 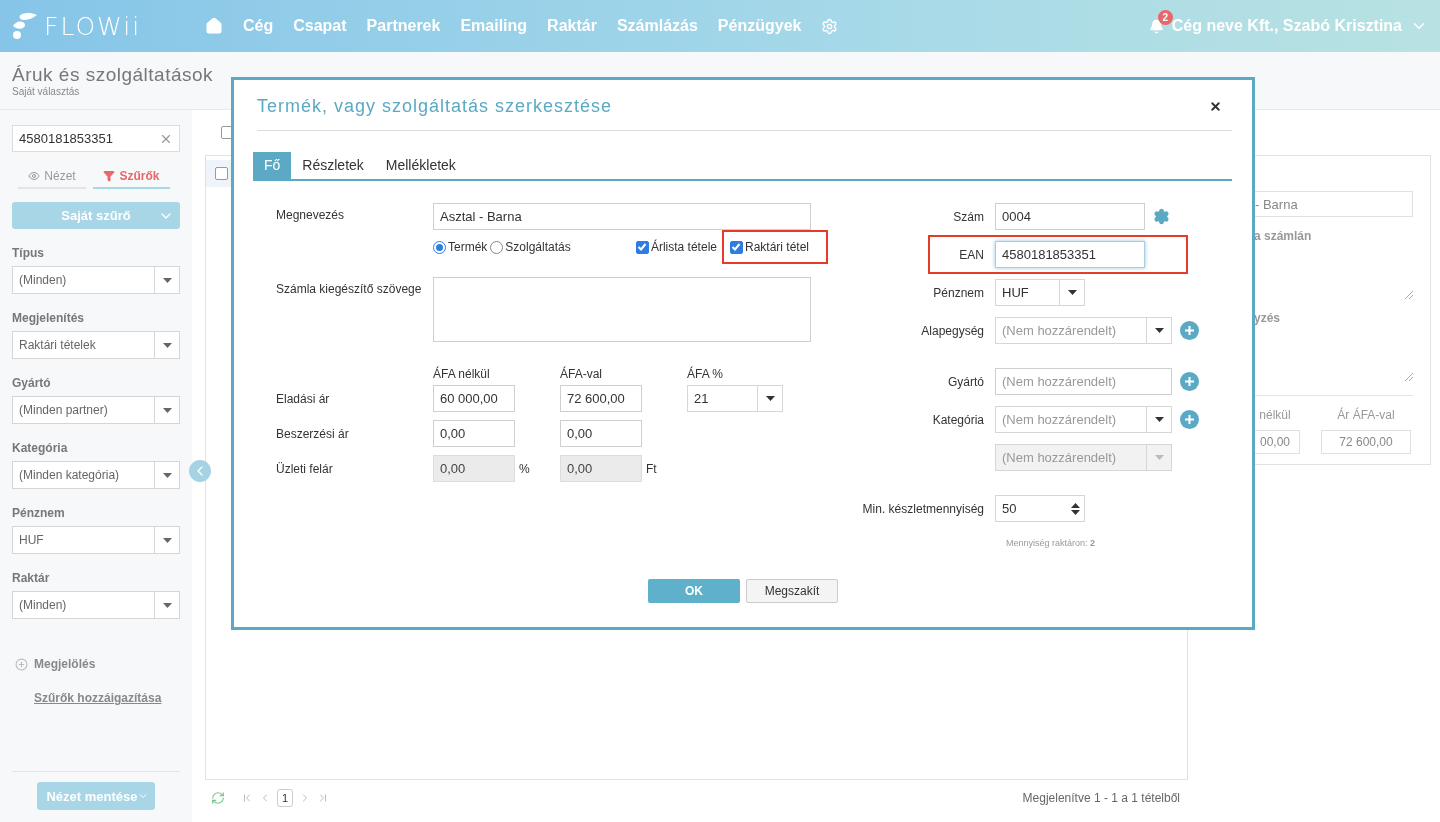 What do you see at coordinates (96, 345) in the screenshot?
I see `filter-dropdown: Raktári tételek` at bounding box center [96, 345].